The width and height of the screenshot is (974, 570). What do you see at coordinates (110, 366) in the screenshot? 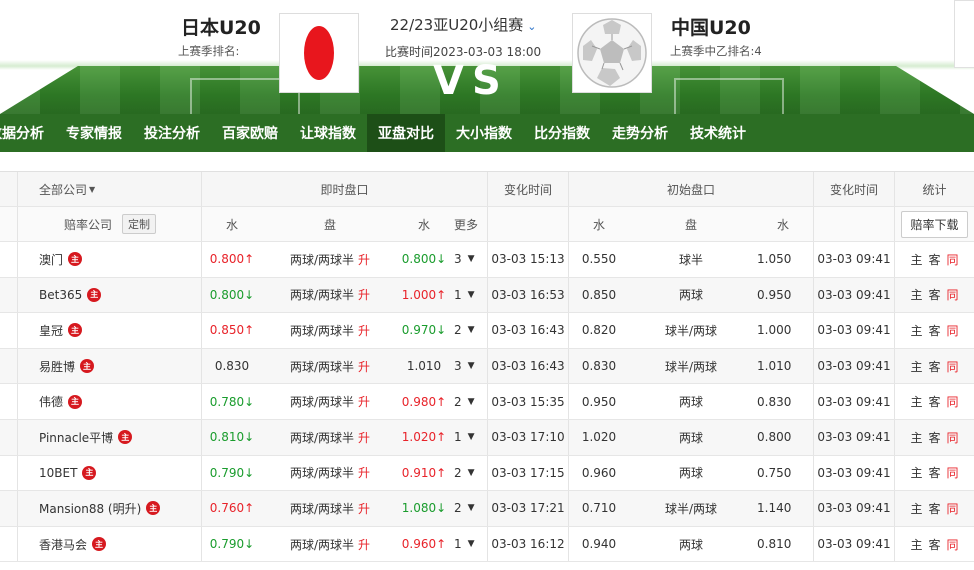
I see `company-cell: 易胜博 主` at bounding box center [110, 366].